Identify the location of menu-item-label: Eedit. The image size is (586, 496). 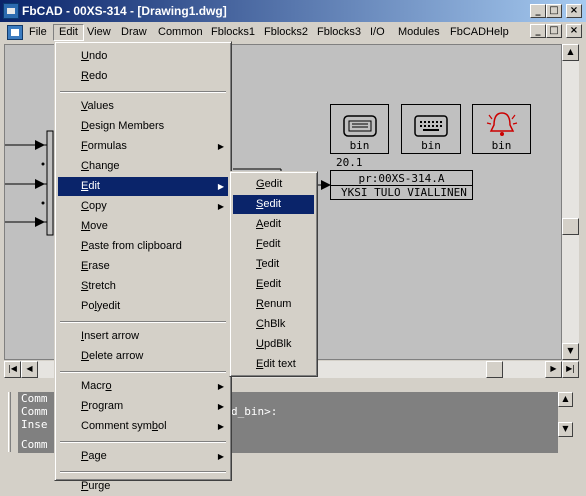
(269, 284).